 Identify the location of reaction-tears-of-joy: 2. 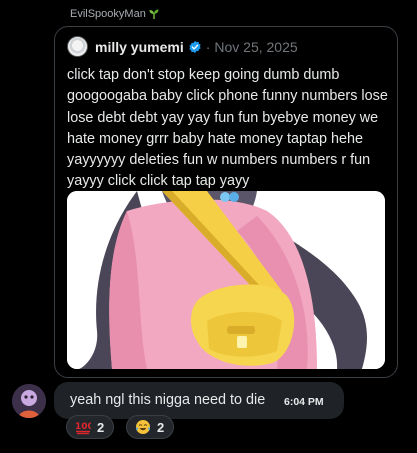
(150, 427).